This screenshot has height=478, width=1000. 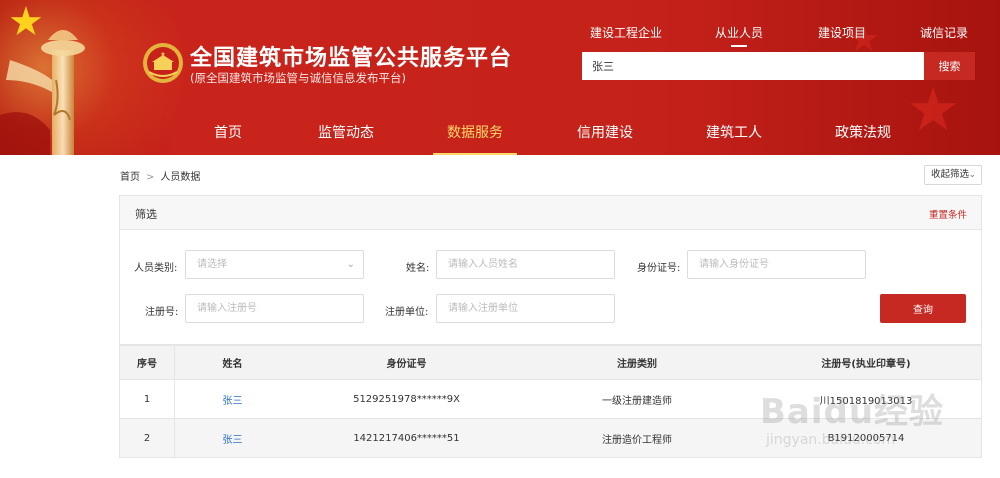 I want to click on filter-header: 筛选 重置条件, so click(x=550, y=213).